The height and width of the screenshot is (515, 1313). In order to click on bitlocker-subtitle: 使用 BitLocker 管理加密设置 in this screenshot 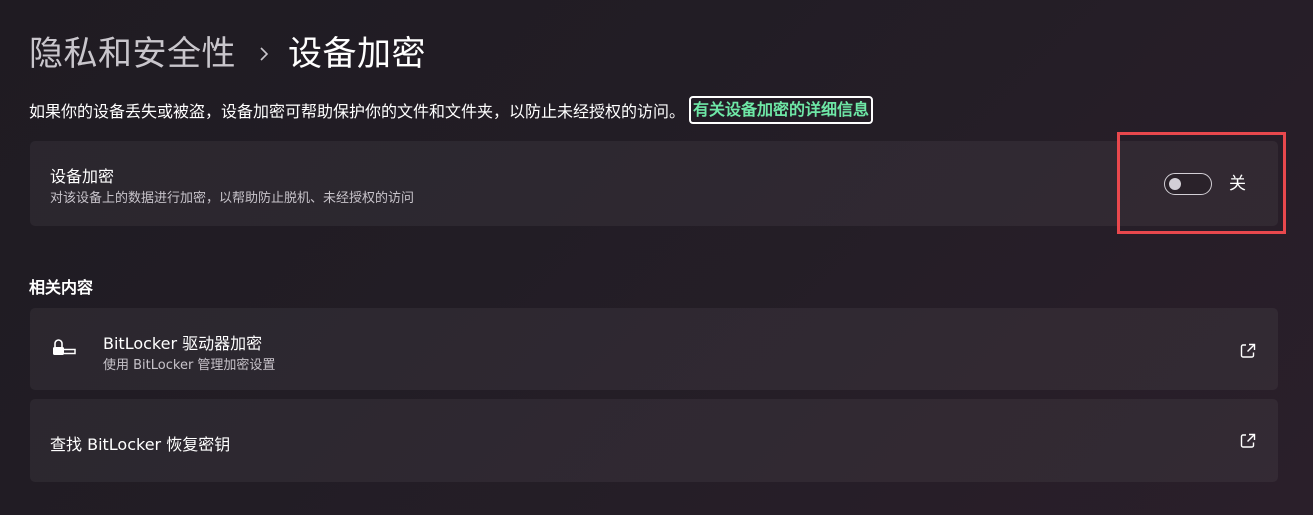, I will do `click(189, 365)`.